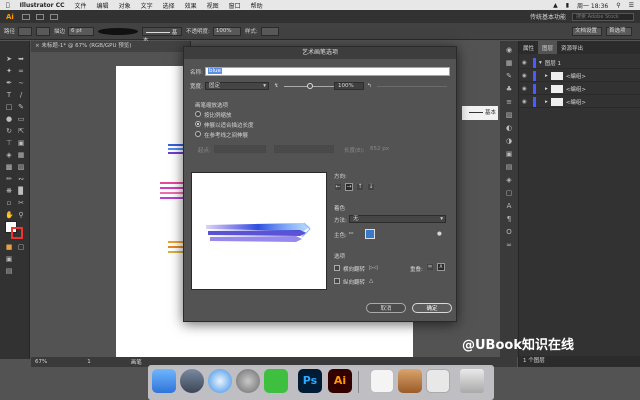 The width and height of the screenshot is (640, 400). What do you see at coordinates (198, 31) in the screenshot?
I see `opacity-label: 不透明度:` at bounding box center [198, 31].